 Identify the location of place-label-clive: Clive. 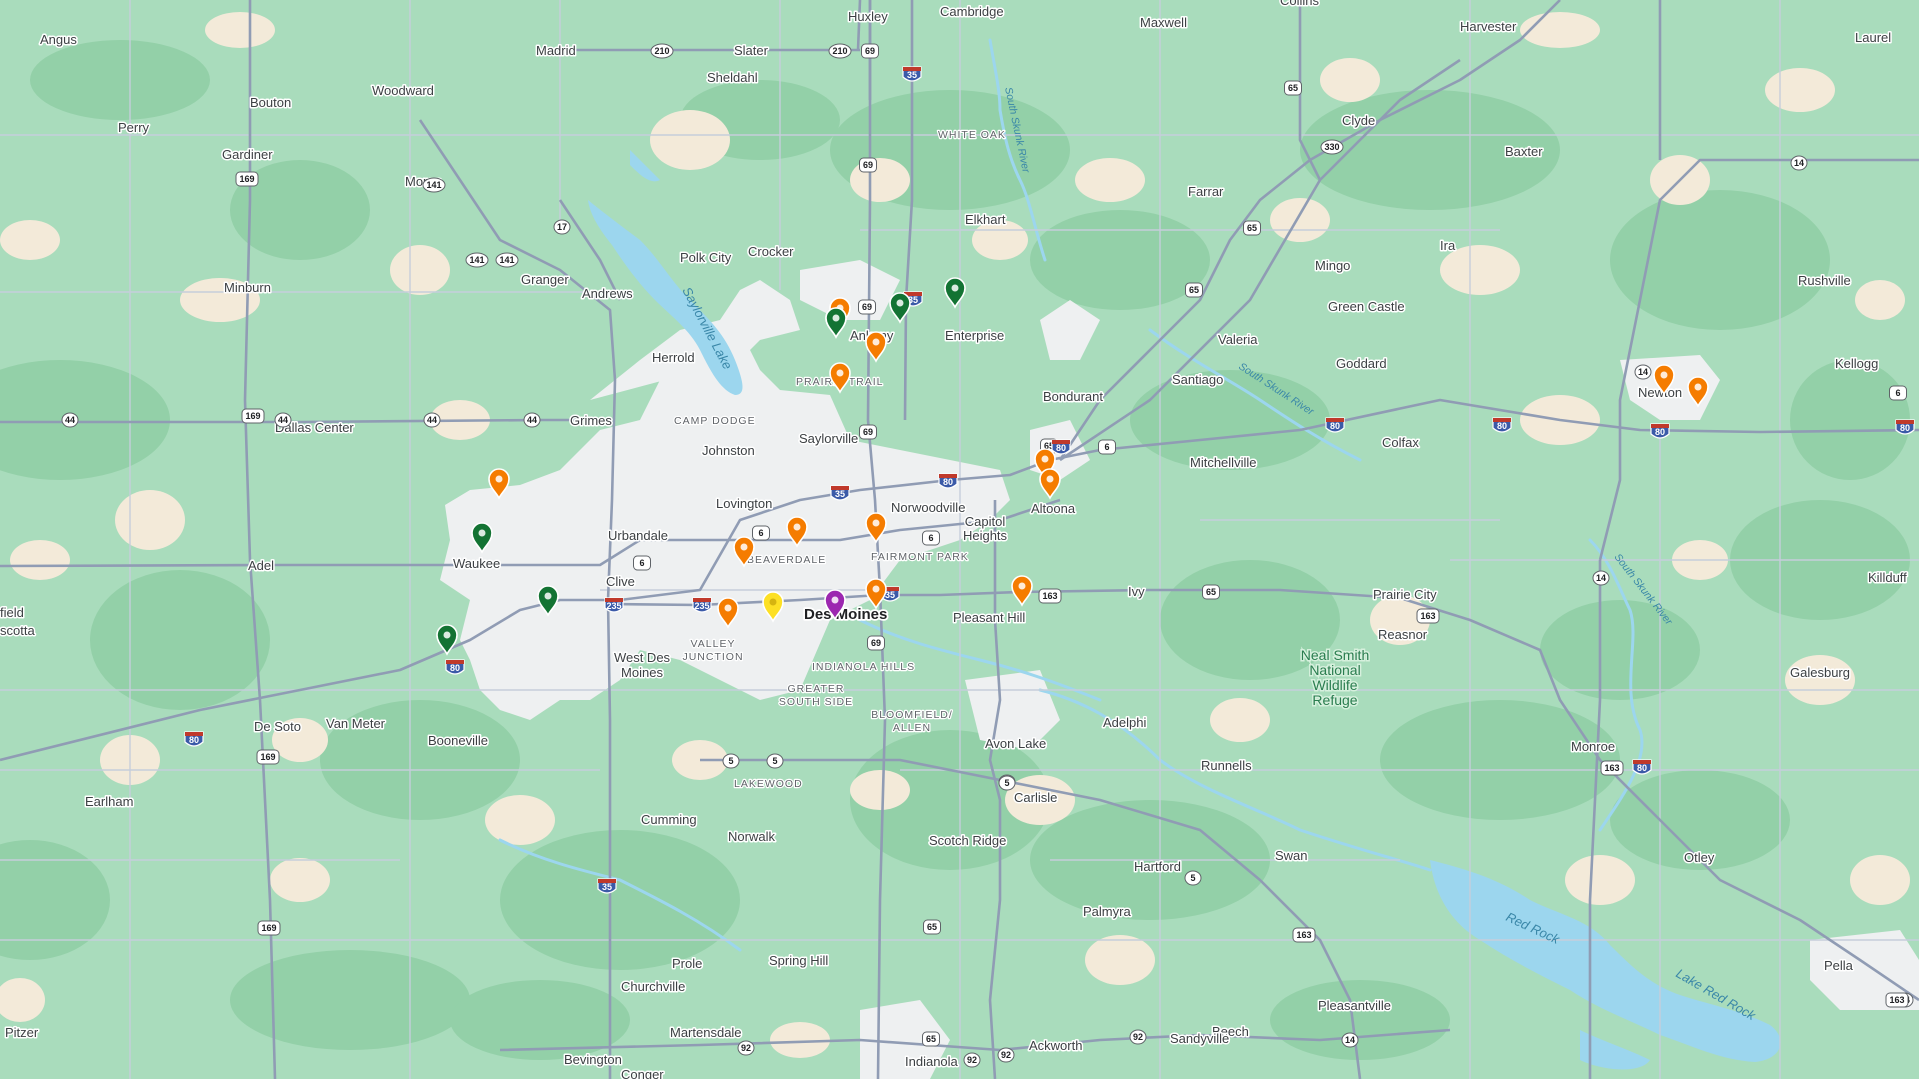
(620, 581).